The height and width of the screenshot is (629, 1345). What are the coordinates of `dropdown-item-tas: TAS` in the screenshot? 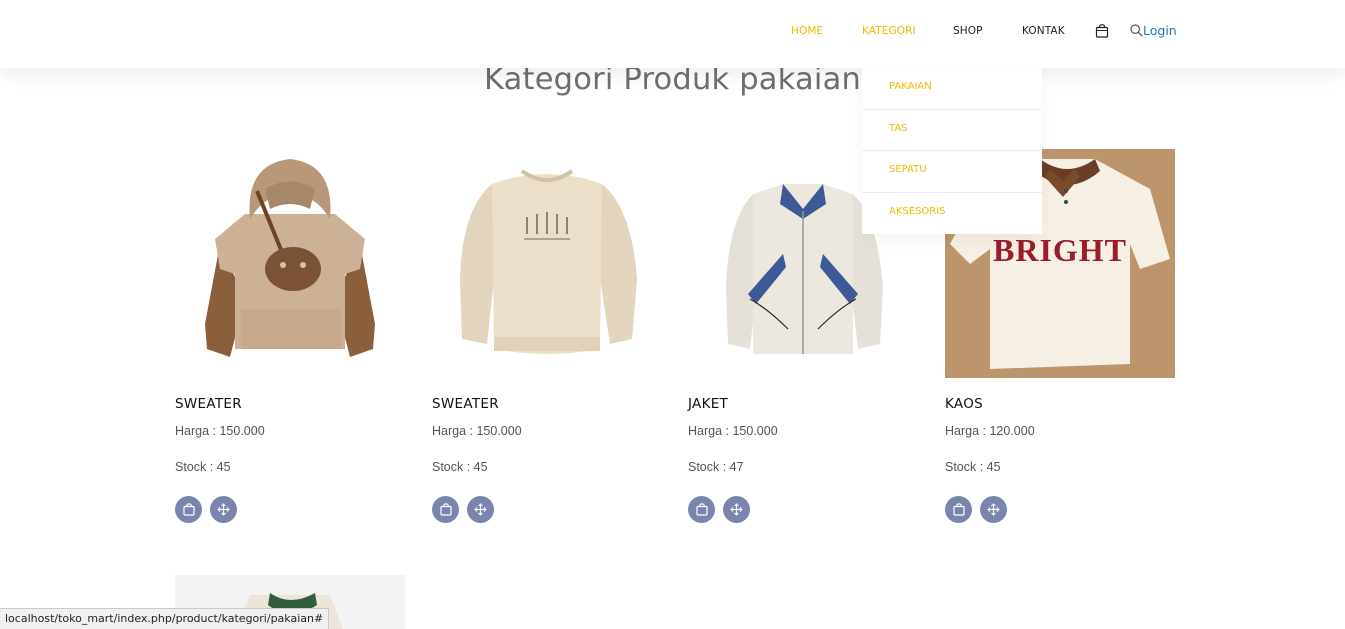 It's located at (952, 130).